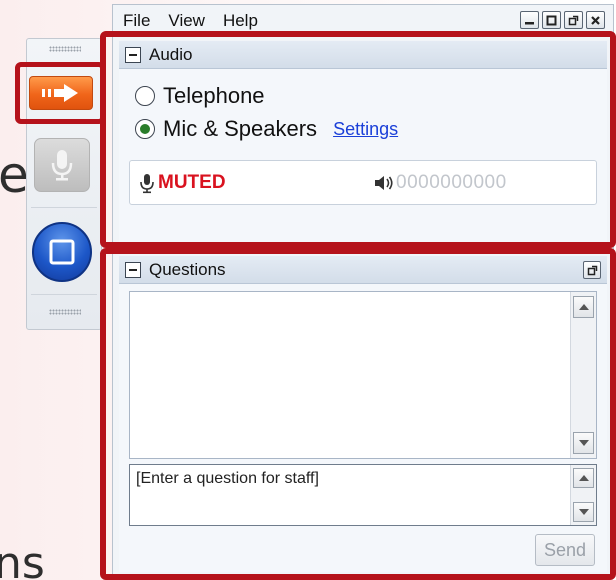 Image resolution: width=616 pixels, height=580 pixels. Describe the element at coordinates (562, 20) in the screenshot. I see `window-controls` at that location.